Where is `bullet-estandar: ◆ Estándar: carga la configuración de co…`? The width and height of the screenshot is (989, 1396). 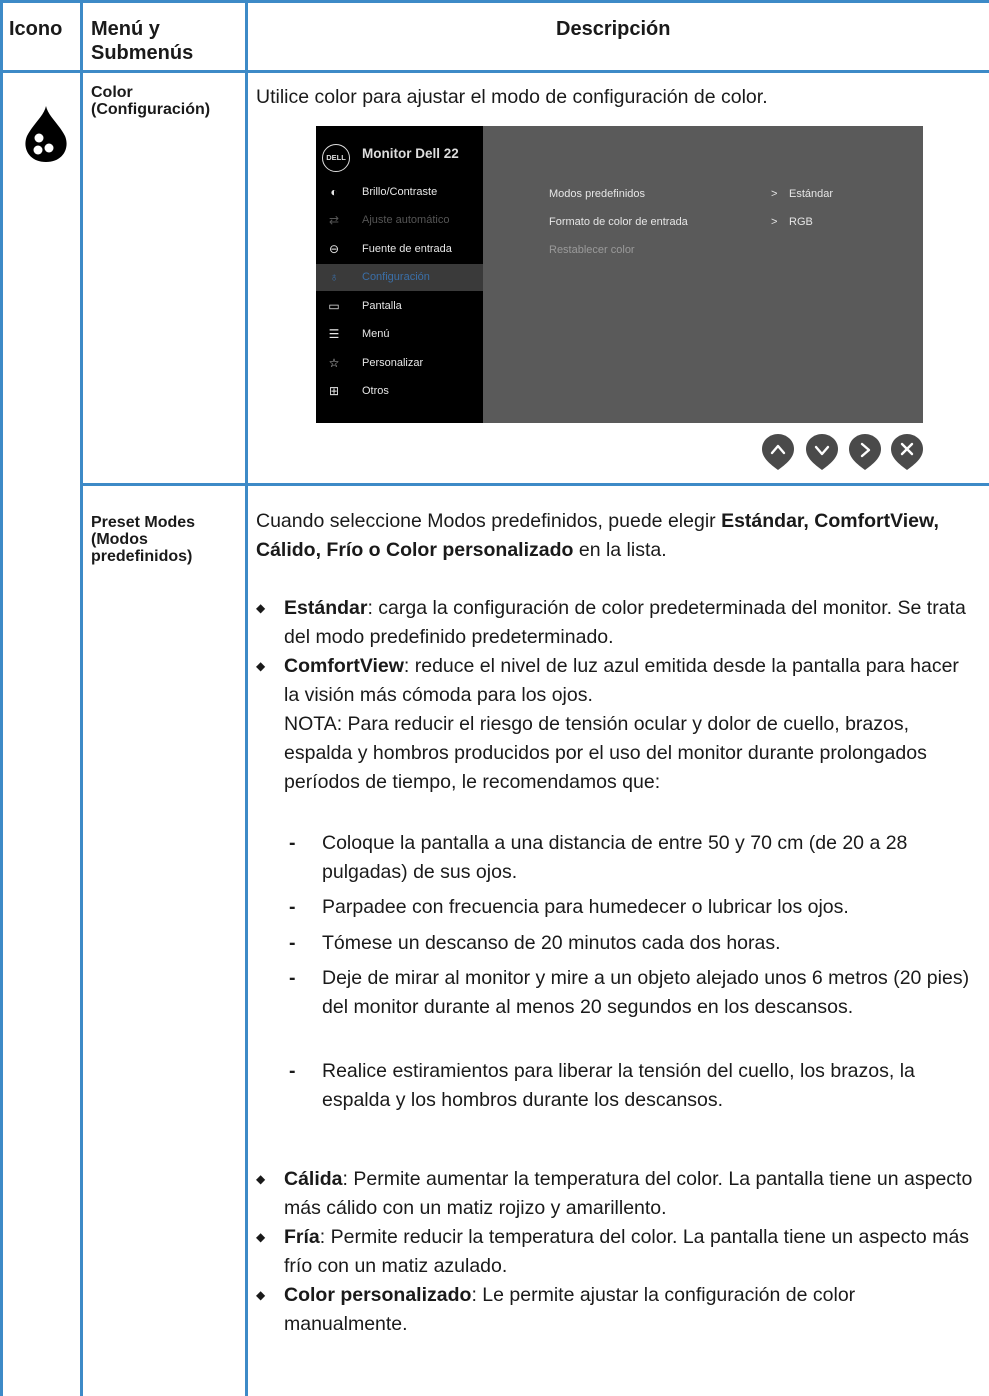 bullet-estandar: ◆ Estándar: carga la configuración de co… is located at coordinates (616, 623).